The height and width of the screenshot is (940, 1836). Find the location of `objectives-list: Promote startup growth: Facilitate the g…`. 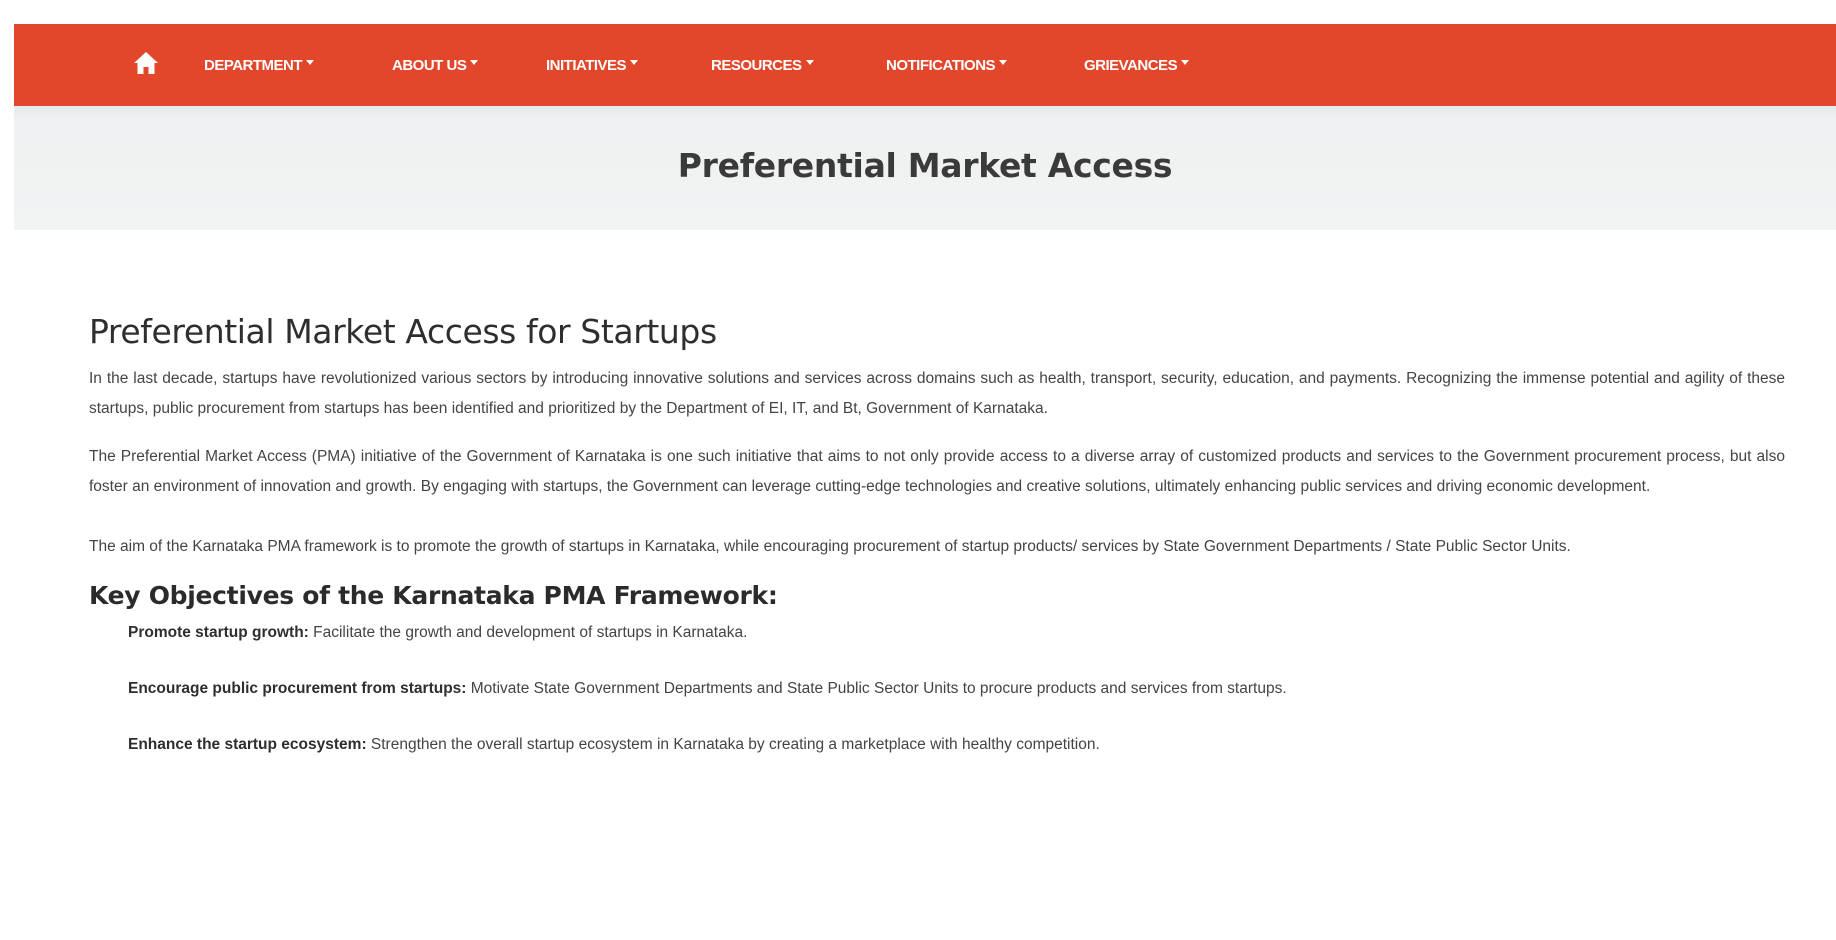

objectives-list: Promote startup growth: Facilitate the g… is located at coordinates (956, 689).